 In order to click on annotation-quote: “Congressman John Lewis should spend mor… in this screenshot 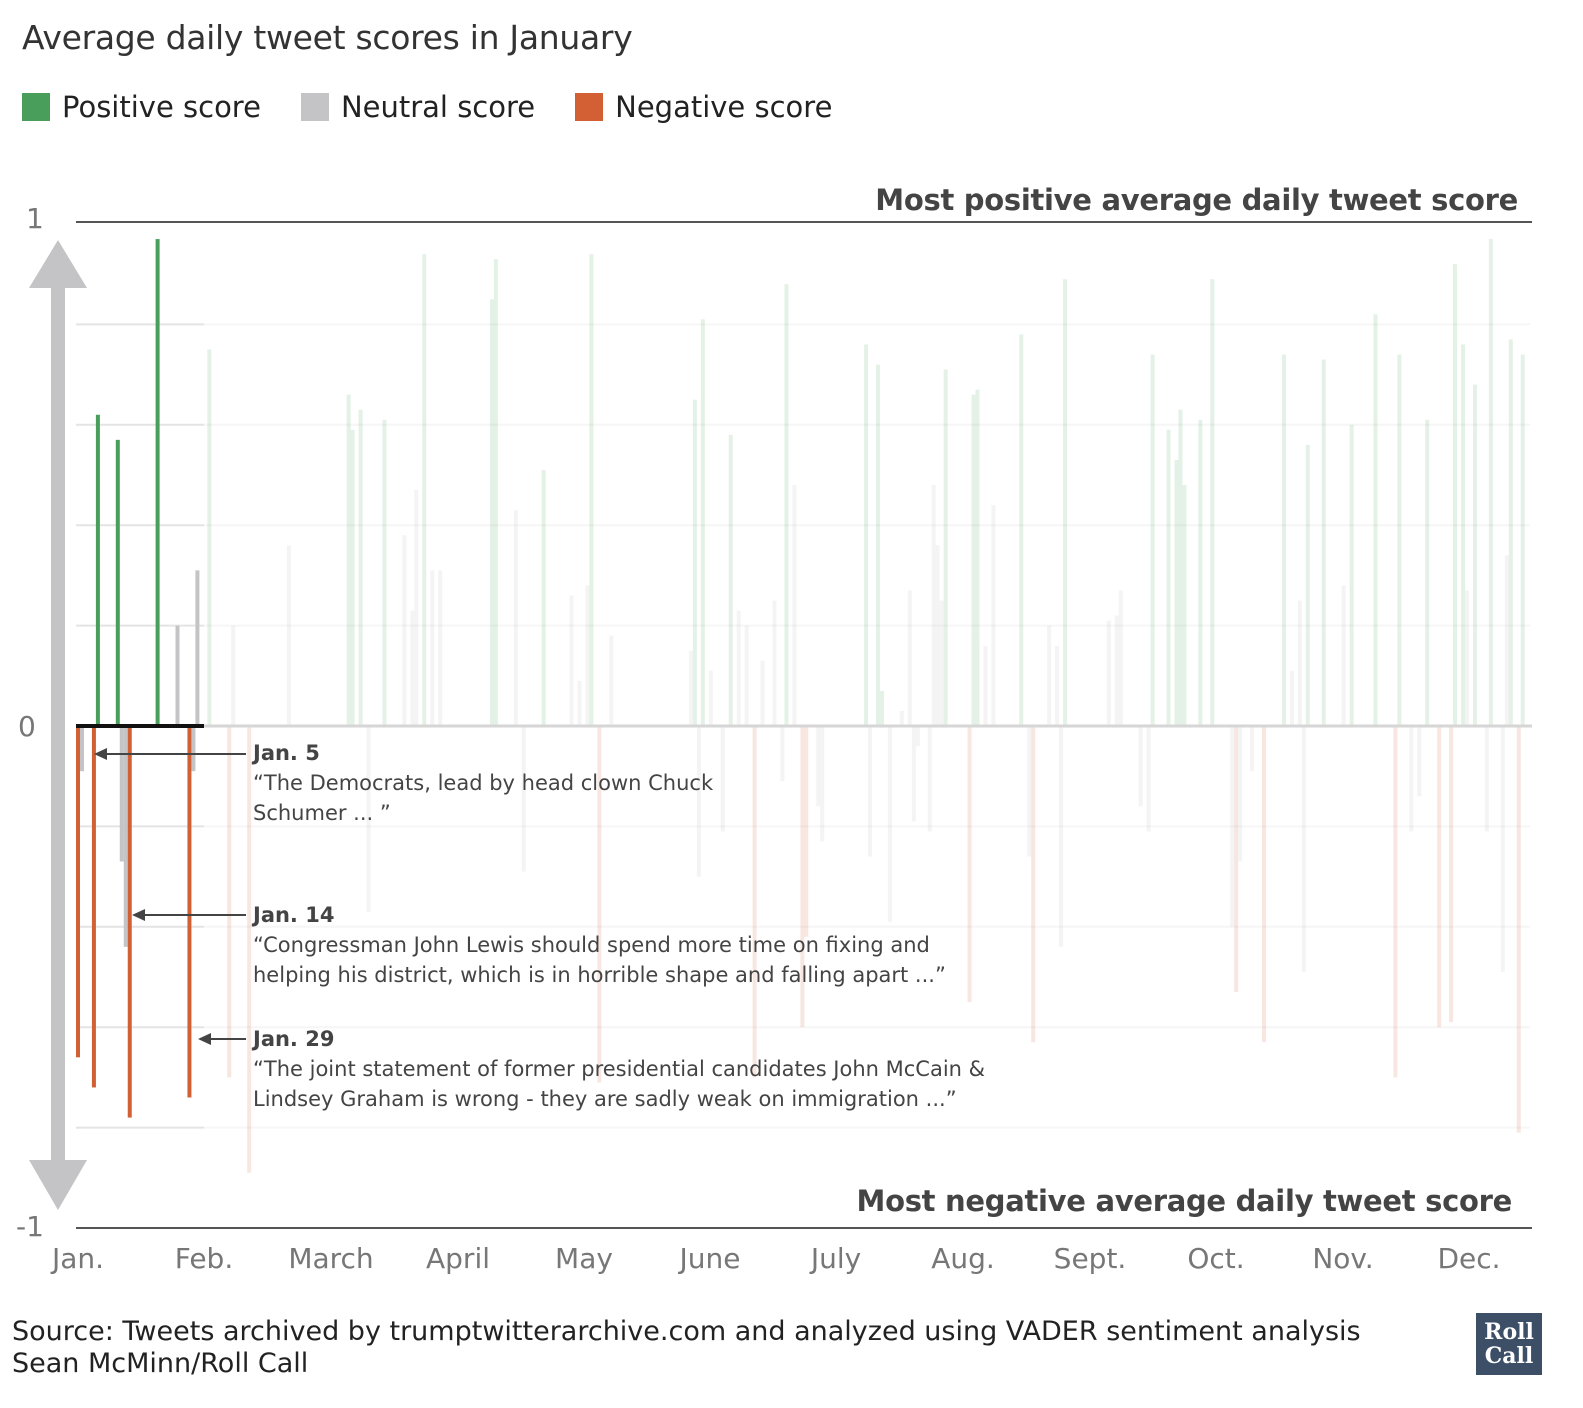, I will do `click(599, 960)`.